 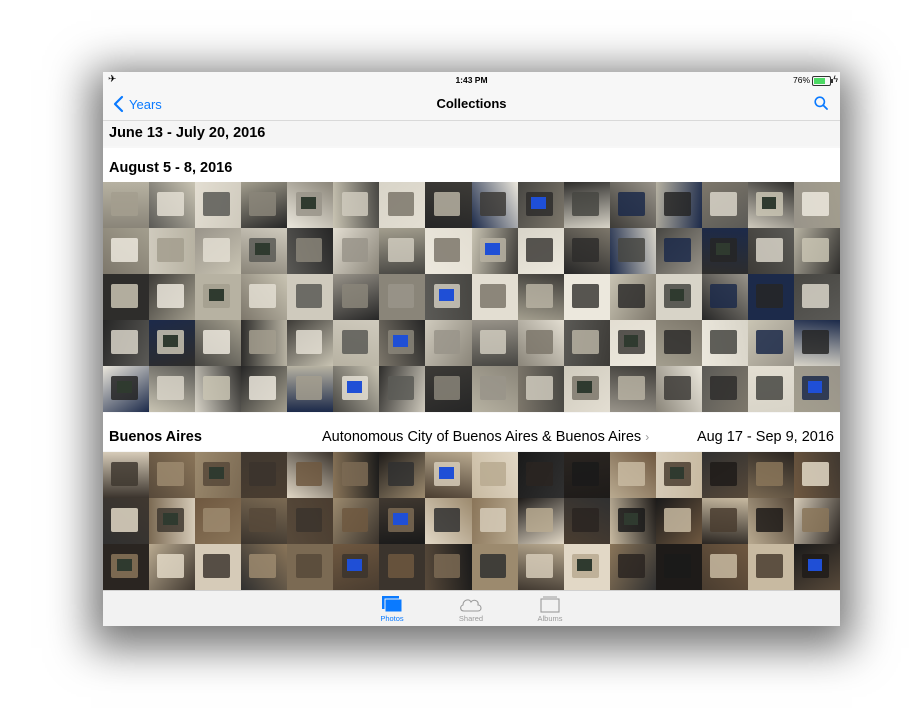 What do you see at coordinates (550, 609) in the screenshot?
I see `tab-albums: Albums` at bounding box center [550, 609].